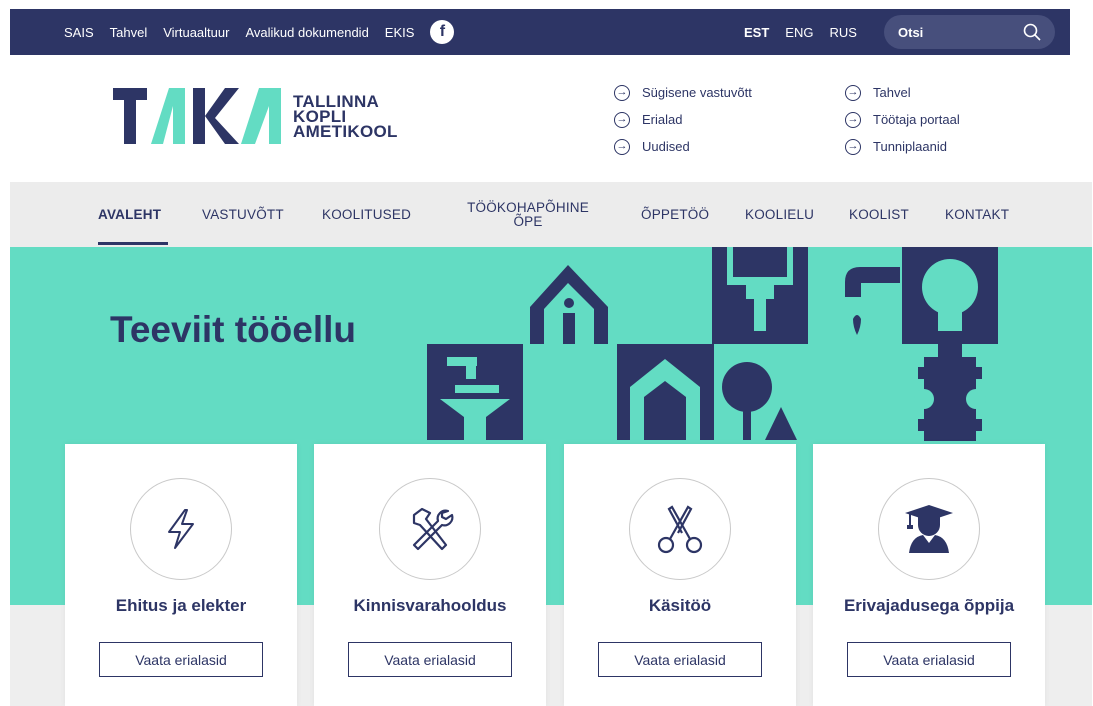 This screenshot has height=706, width=1093. Describe the element at coordinates (197, 116) in the screenshot. I see `taka-logo-mark-icon` at that location.